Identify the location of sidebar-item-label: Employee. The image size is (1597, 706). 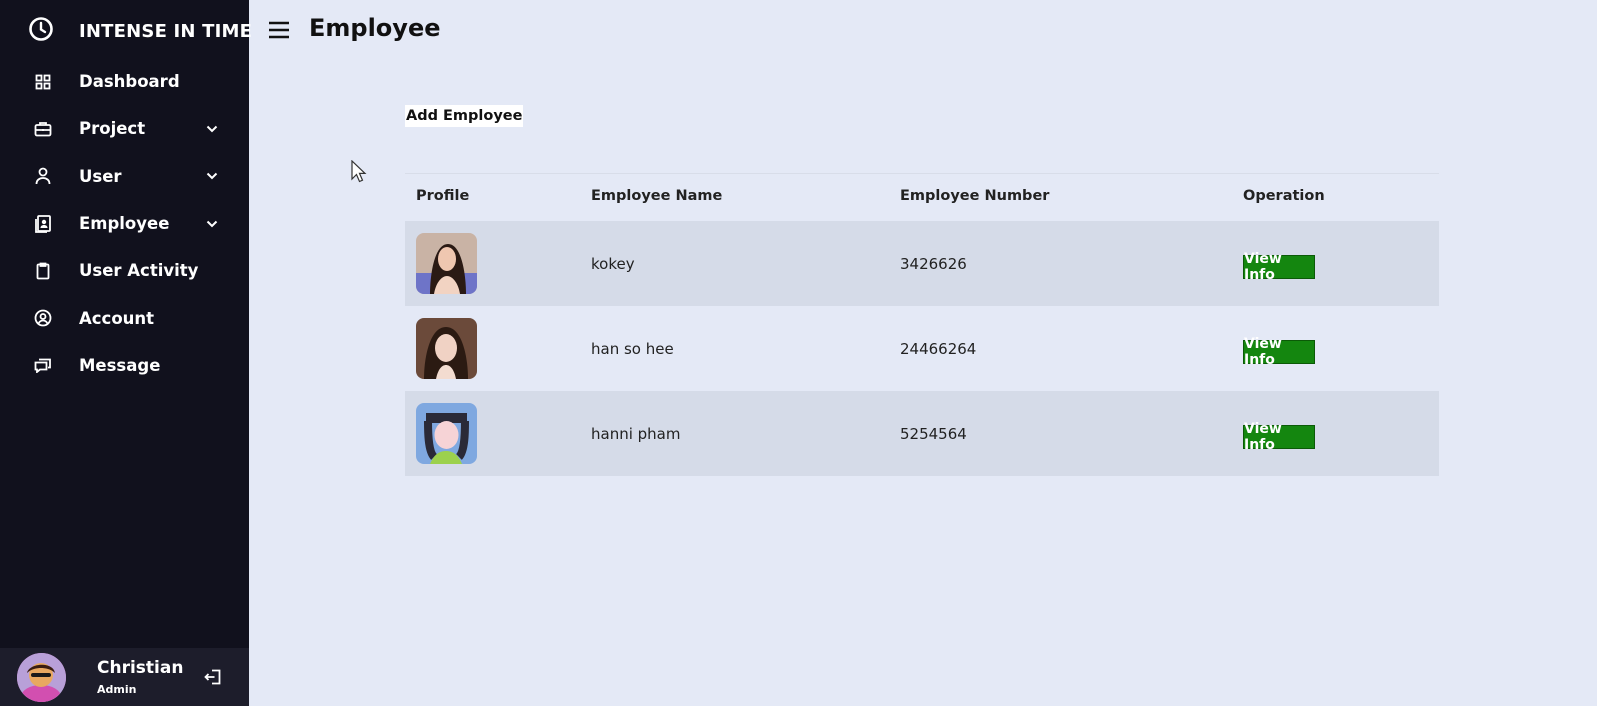
(124, 224).